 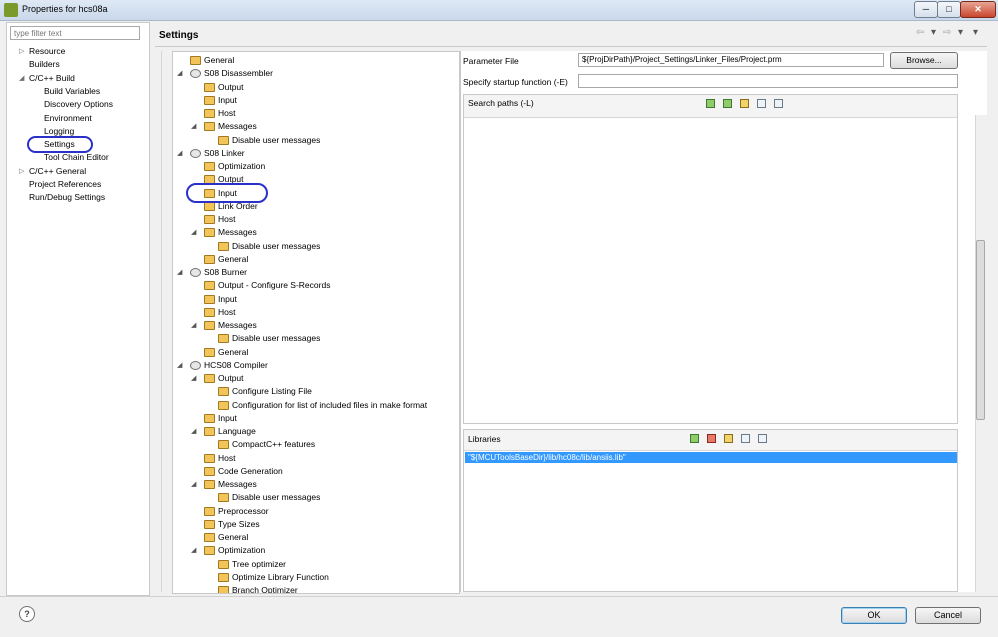 I want to click on sidebar-item: Environment, so click(x=68, y=118).